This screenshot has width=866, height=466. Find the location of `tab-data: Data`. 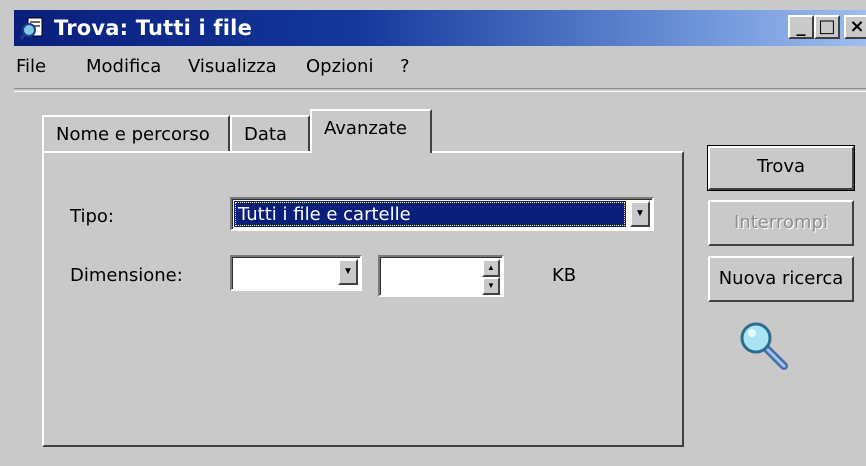

tab-data: Data is located at coordinates (270, 133).